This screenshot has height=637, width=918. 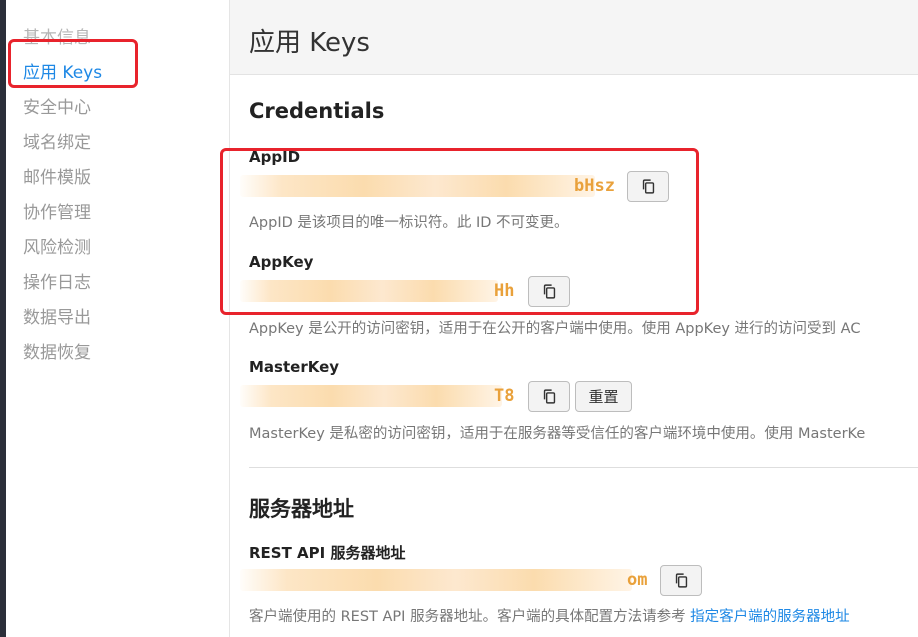 I want to click on highlight-box-nav, so click(x=73, y=63).